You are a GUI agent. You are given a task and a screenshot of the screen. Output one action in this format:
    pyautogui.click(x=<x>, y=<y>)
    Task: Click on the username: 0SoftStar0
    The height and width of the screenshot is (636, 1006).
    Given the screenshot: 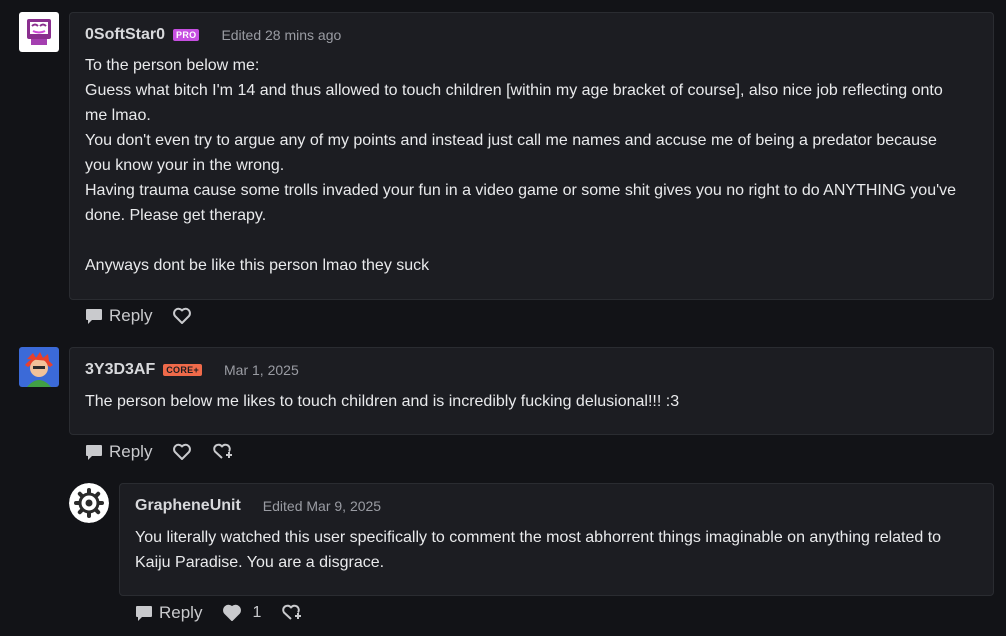 What is the action you would take?
    pyautogui.click(x=125, y=35)
    